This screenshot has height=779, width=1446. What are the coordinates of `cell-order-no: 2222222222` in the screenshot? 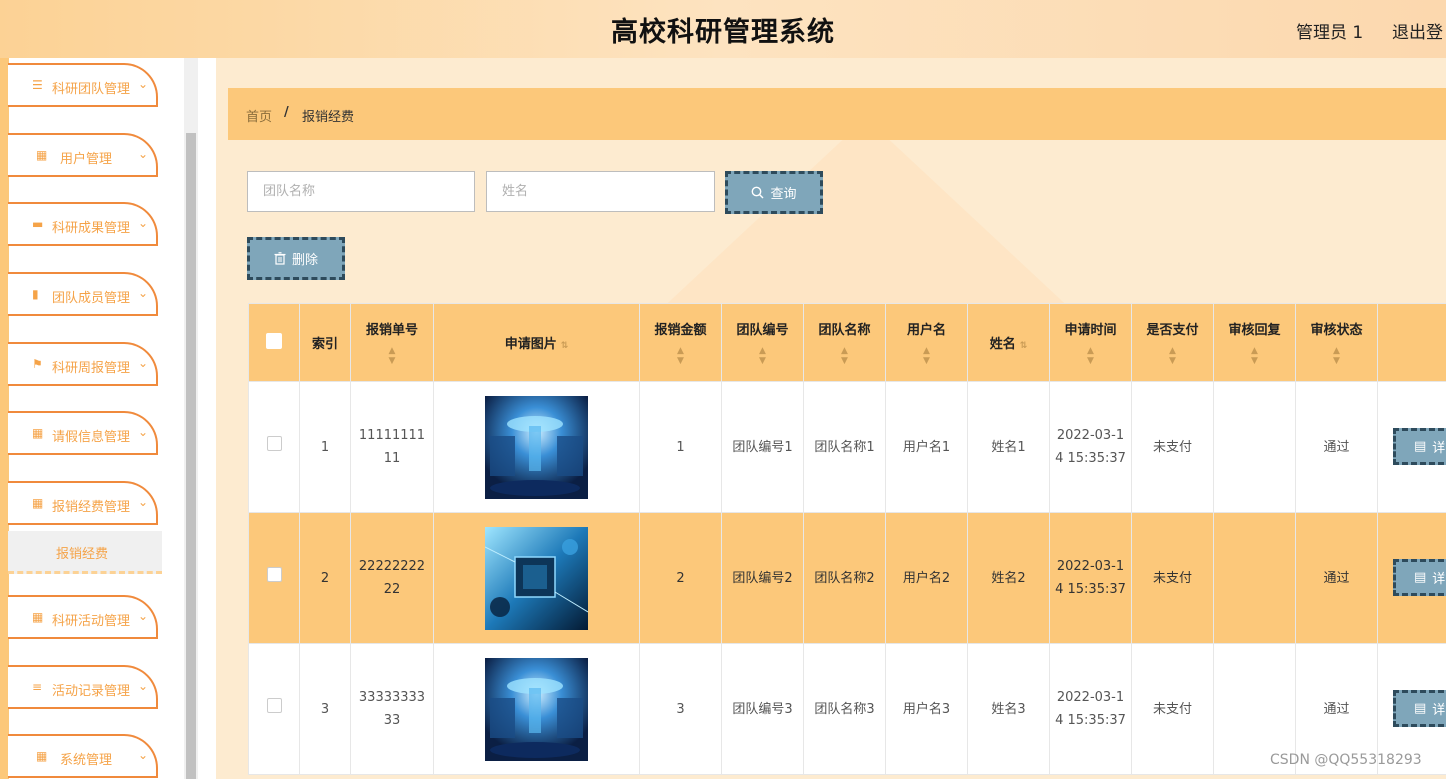 It's located at (392, 578).